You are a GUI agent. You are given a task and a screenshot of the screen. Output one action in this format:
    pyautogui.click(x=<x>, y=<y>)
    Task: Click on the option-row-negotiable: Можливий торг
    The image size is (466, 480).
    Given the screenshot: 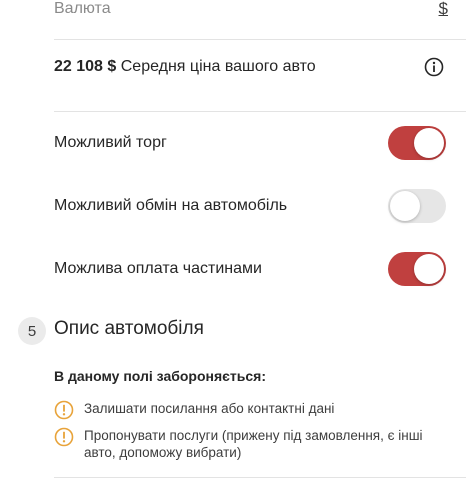 What is the action you would take?
    pyautogui.click(x=260, y=143)
    